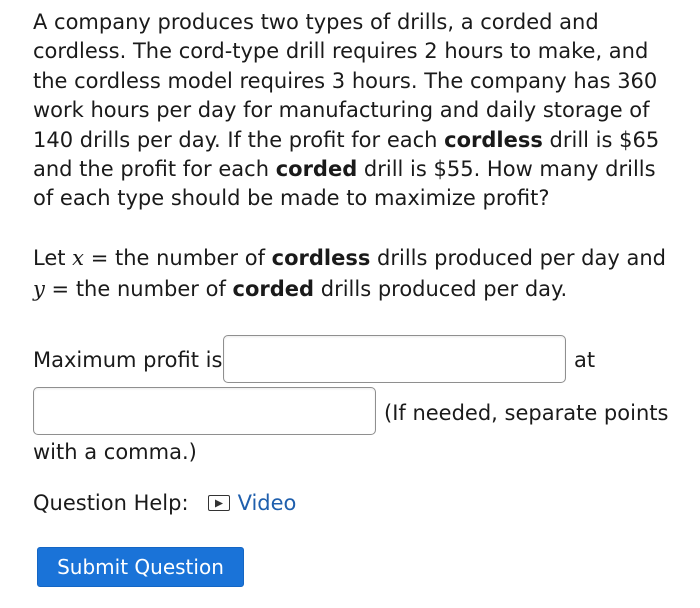 This screenshot has height=608, width=700. Describe the element at coordinates (53, 258) in the screenshot. I see `let-text-1: Let` at that location.